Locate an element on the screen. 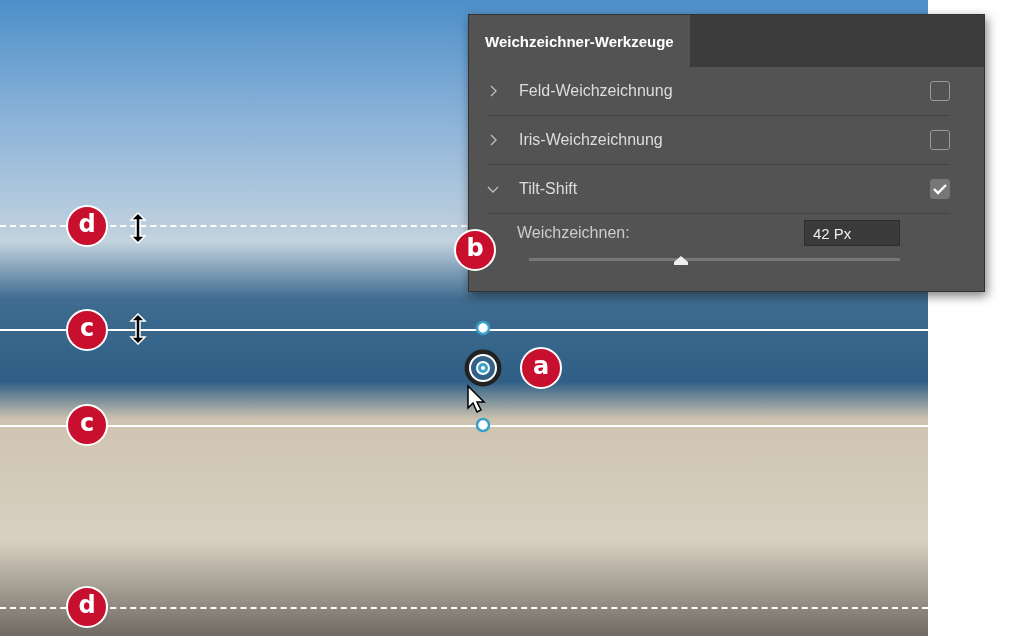 The height and width of the screenshot is (636, 1016). section-label: Iris-Weichzeichnung is located at coordinates (724, 140).